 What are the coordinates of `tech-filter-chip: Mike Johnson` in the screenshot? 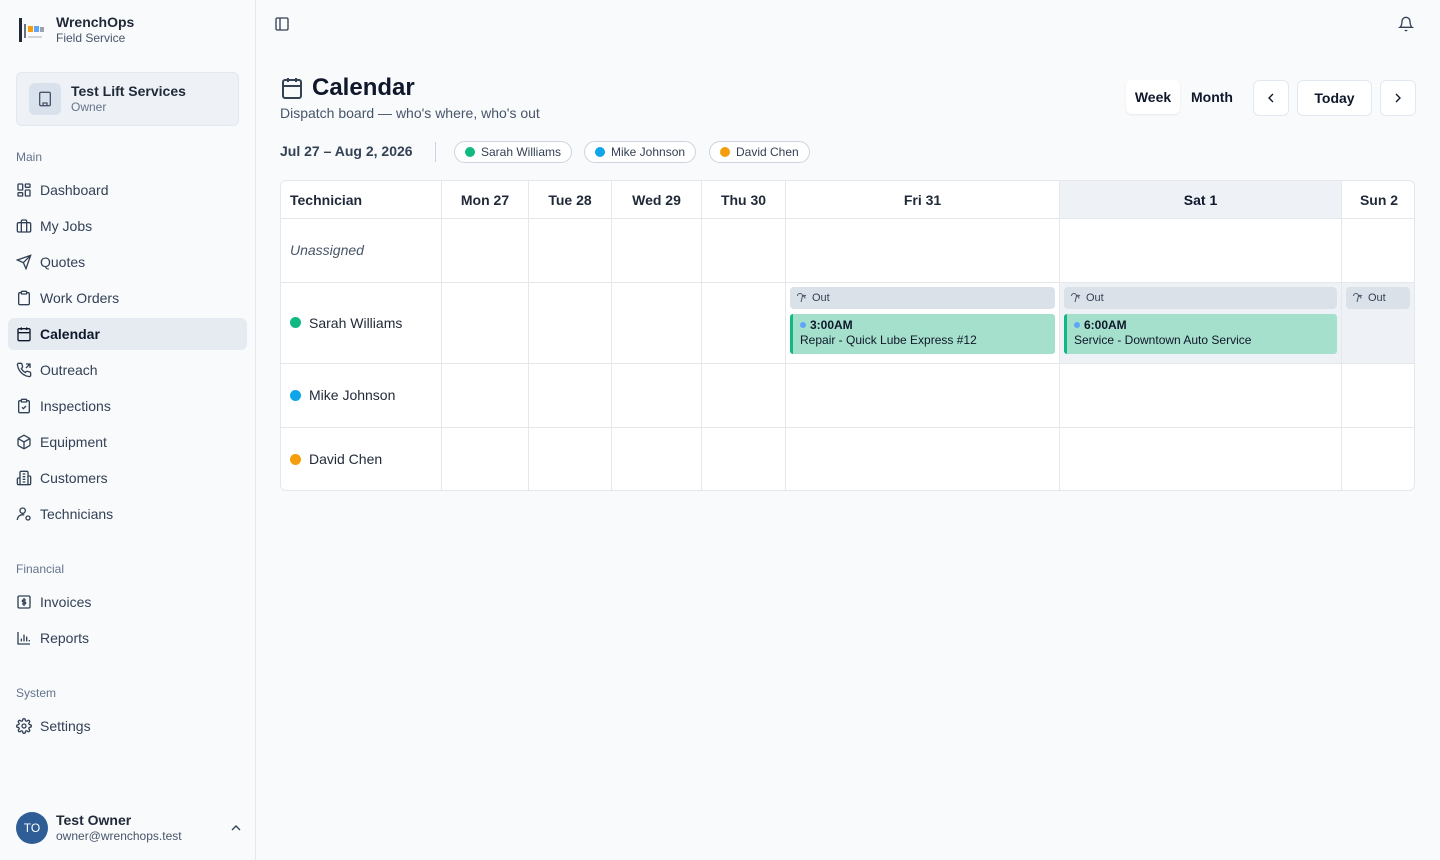 It's located at (640, 152).